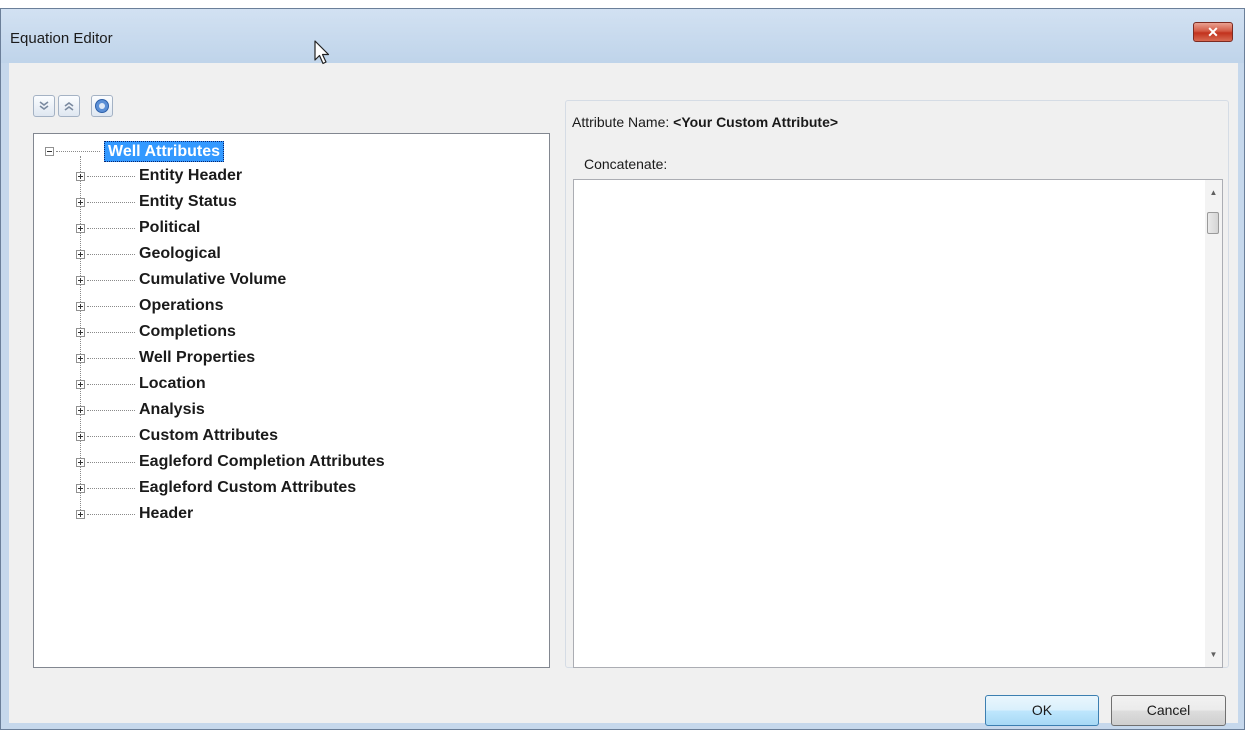 This screenshot has width=1251, height=732. I want to click on tree-item-label: Completions, so click(187, 332).